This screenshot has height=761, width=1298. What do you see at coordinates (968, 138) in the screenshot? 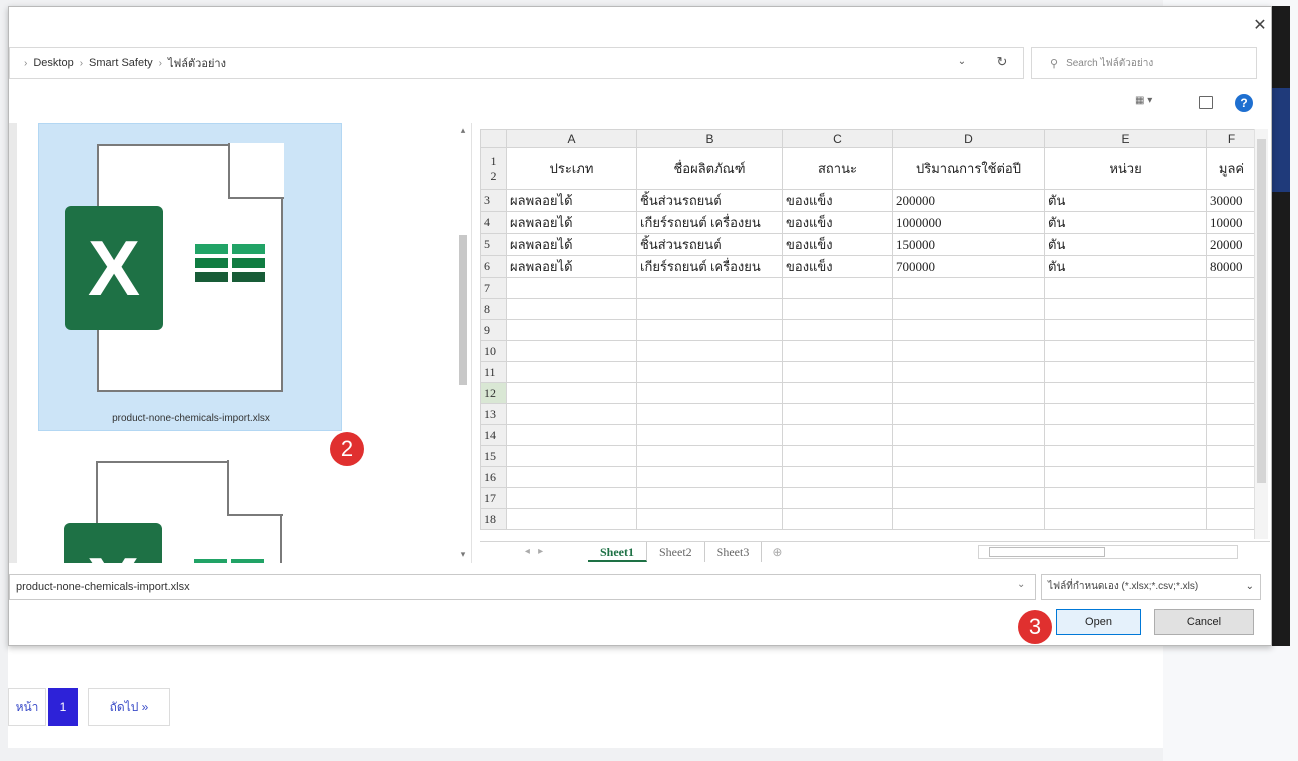
I see `column-header: D` at bounding box center [968, 138].